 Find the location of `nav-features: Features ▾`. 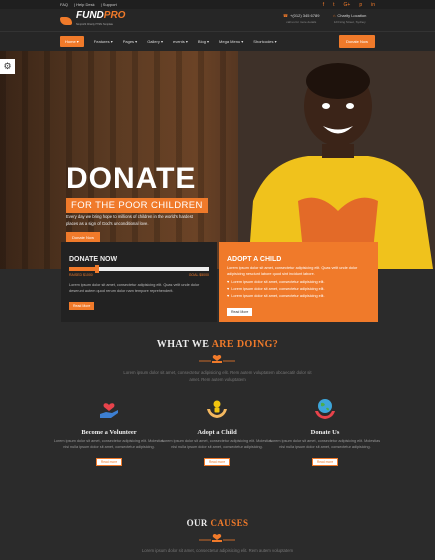

nav-features: Features ▾ is located at coordinates (103, 41).